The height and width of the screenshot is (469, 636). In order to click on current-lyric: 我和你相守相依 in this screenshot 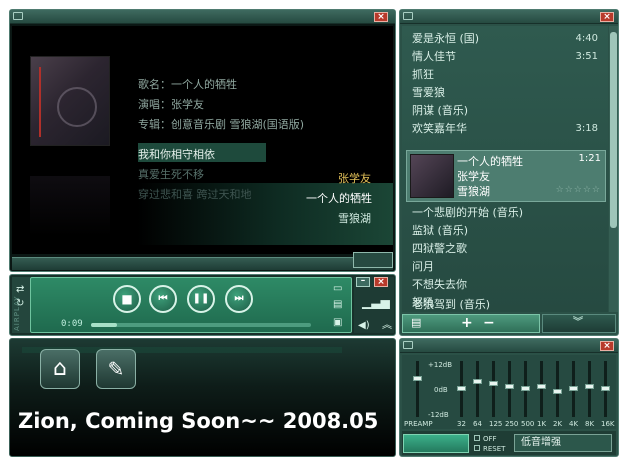, I will do `click(176, 154)`.